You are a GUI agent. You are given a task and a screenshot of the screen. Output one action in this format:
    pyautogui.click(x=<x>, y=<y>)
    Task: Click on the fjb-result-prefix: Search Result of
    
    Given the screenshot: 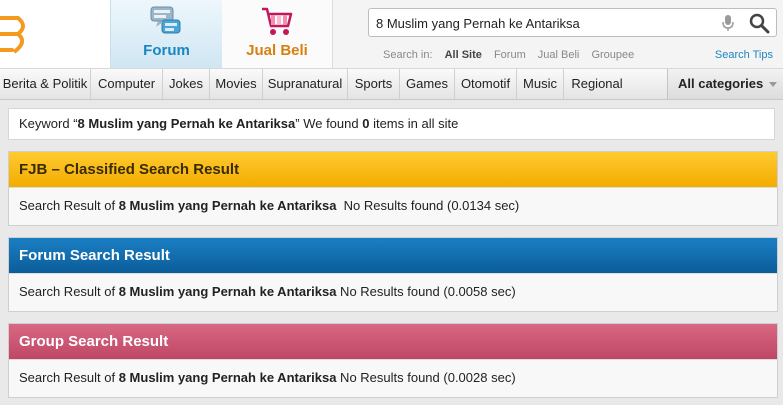 What is the action you would take?
    pyautogui.click(x=69, y=205)
    